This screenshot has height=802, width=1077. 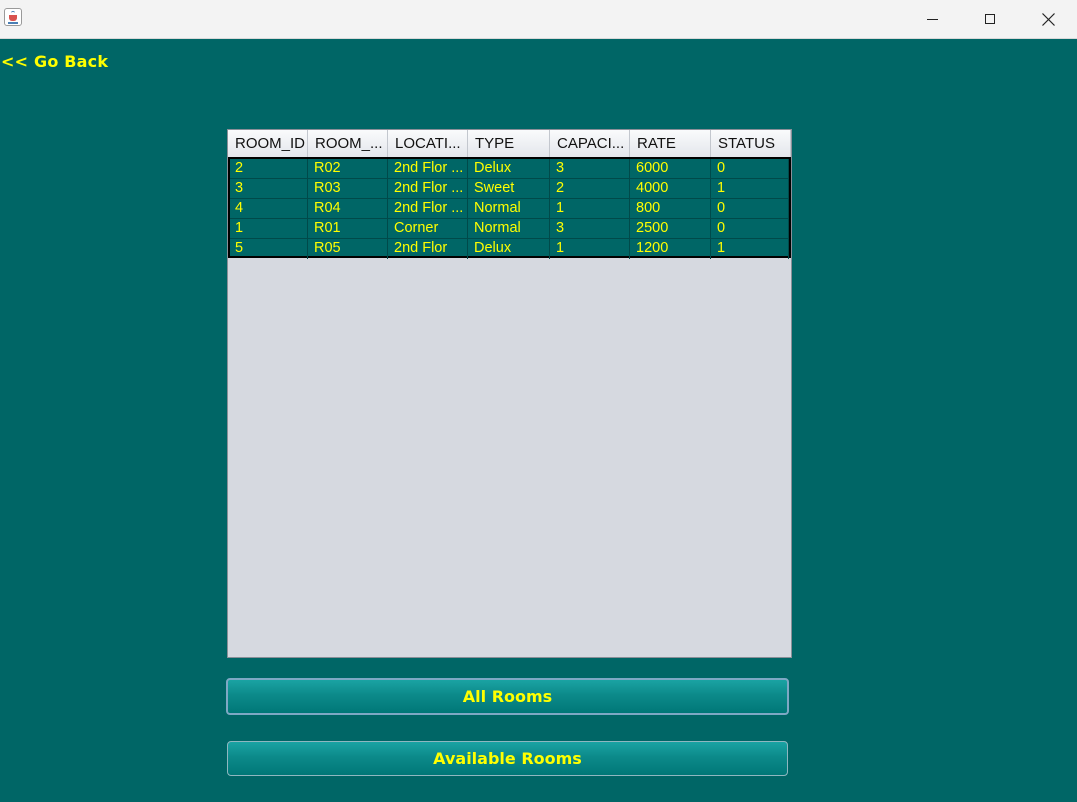 I want to click on title-bar, so click(x=538, y=19).